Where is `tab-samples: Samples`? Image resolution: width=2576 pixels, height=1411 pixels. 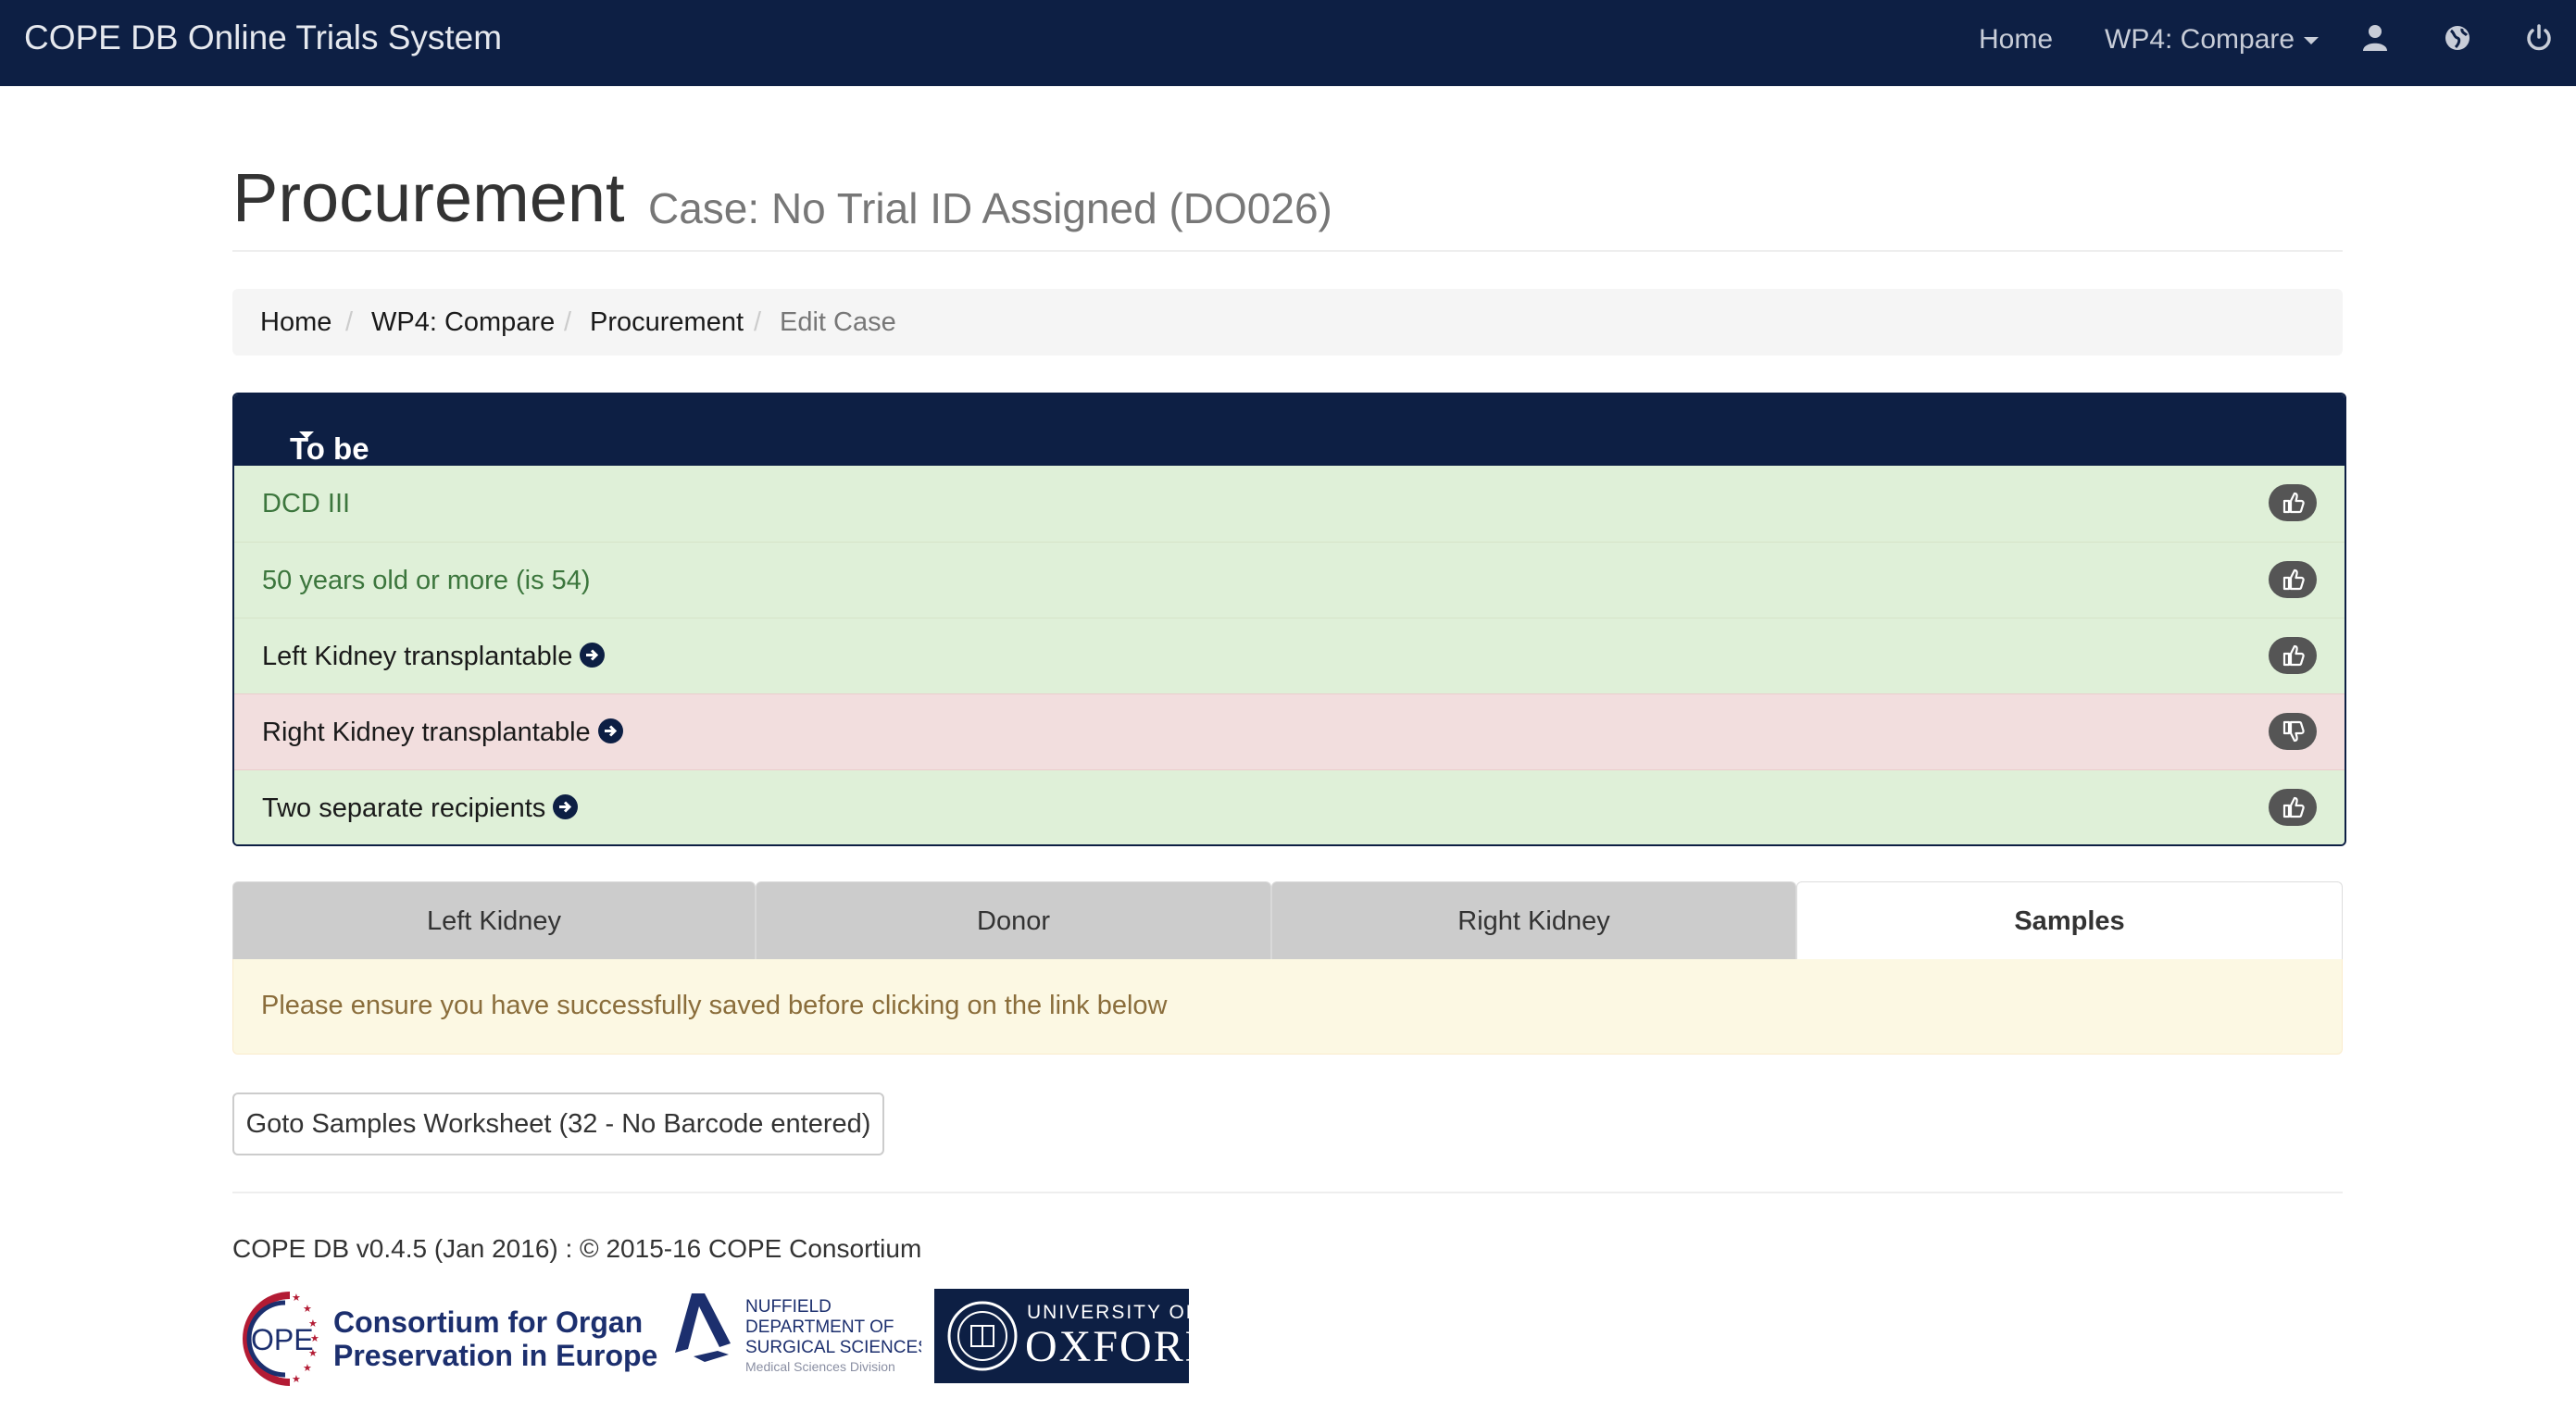
tab-samples: Samples is located at coordinates (2069, 920).